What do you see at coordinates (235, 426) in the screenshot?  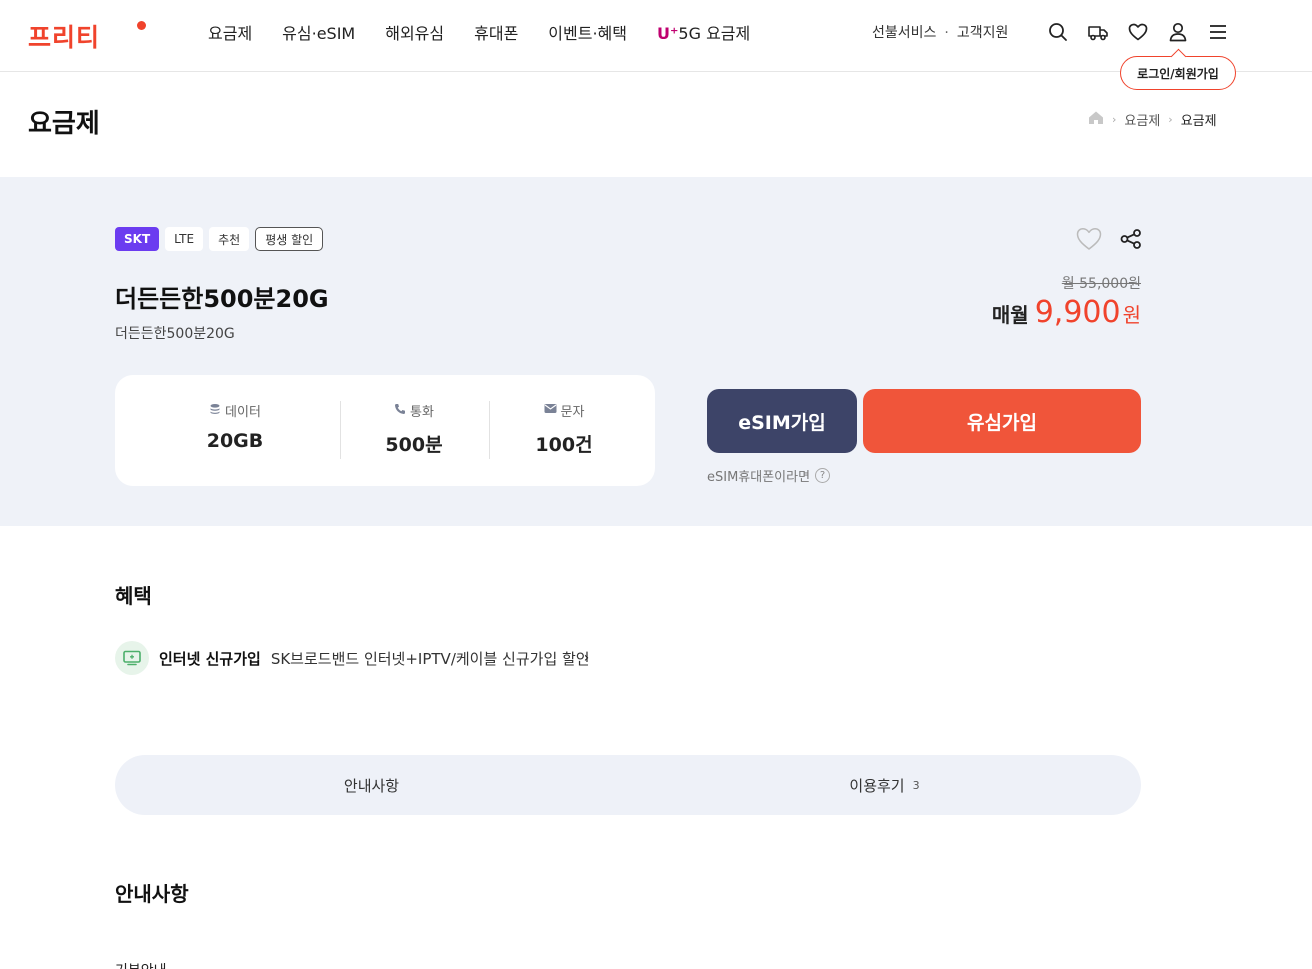 I see `spec-data: 데이터 20GB` at bounding box center [235, 426].